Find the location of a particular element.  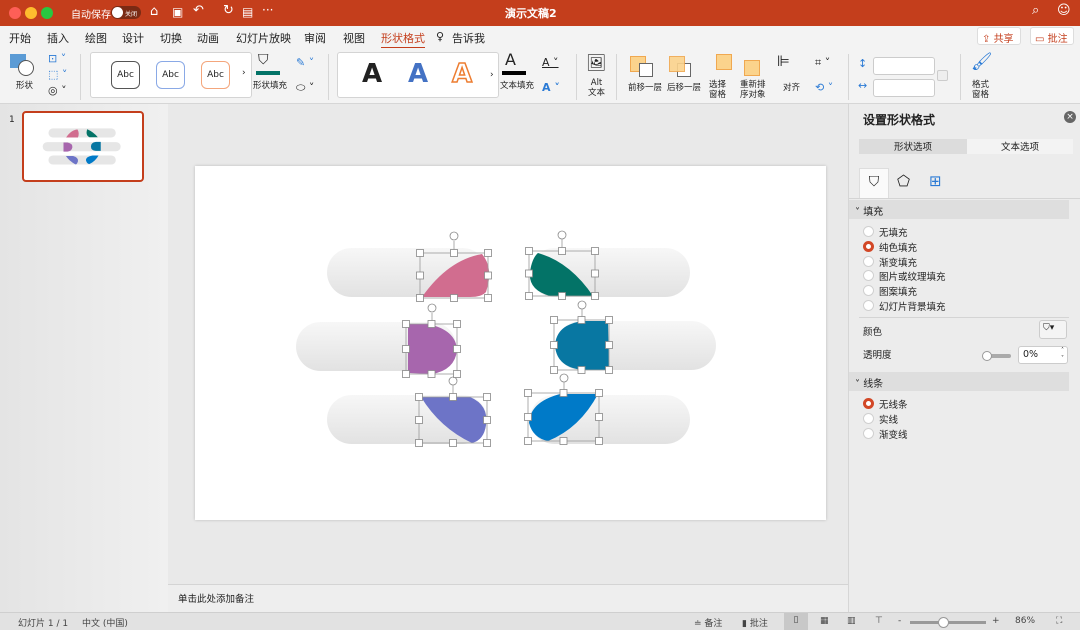

radio-solid-line is located at coordinates (868, 418).